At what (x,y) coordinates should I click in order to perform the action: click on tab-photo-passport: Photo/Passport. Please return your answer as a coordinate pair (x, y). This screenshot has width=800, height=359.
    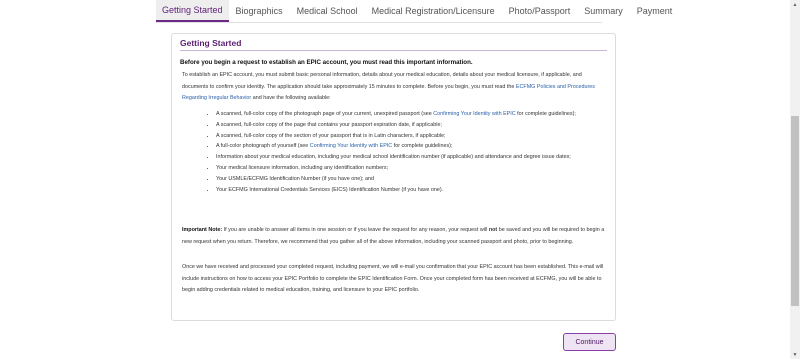
    Looking at the image, I should click on (540, 11).